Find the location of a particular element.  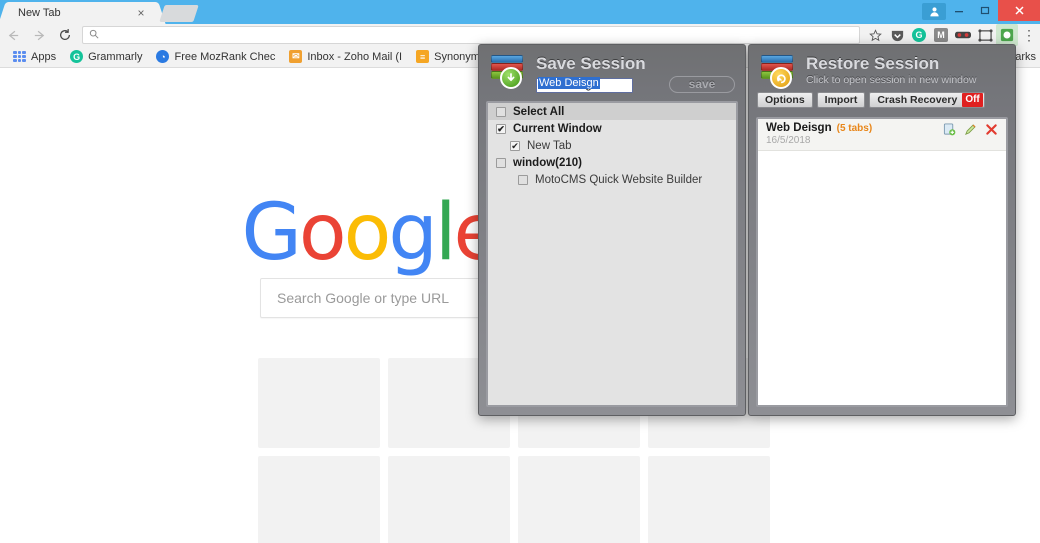

checkbox-new-tab: ✔ is located at coordinates (515, 145).